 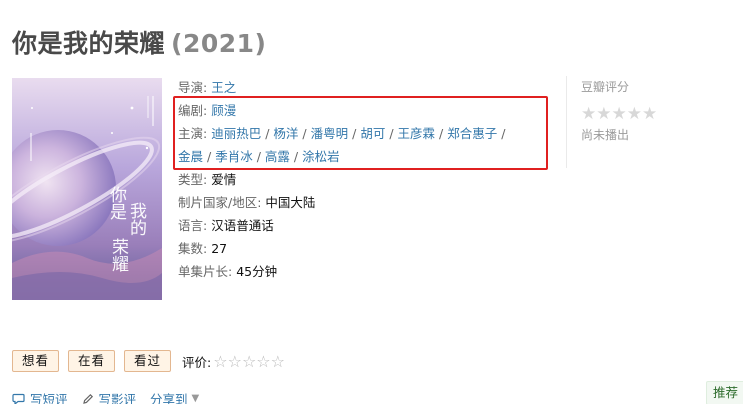 What do you see at coordinates (724, 392) in the screenshot?
I see `recommend-button: 推荐` at bounding box center [724, 392].